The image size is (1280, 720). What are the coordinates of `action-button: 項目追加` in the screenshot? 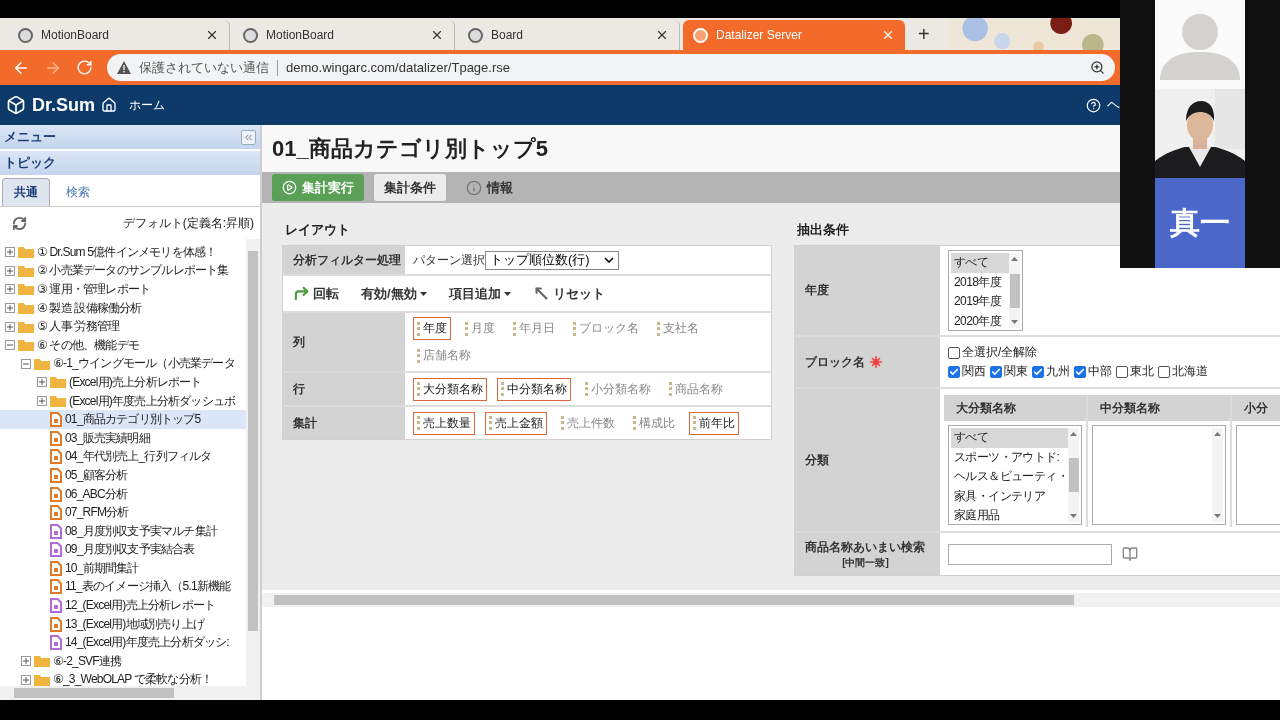 It's located at (479, 293).